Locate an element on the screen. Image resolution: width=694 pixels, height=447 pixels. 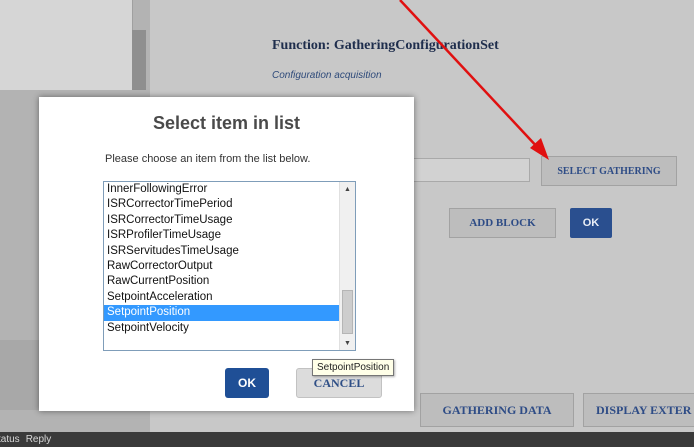
select-gathering-button: SELECT GATHERING is located at coordinates (609, 171).